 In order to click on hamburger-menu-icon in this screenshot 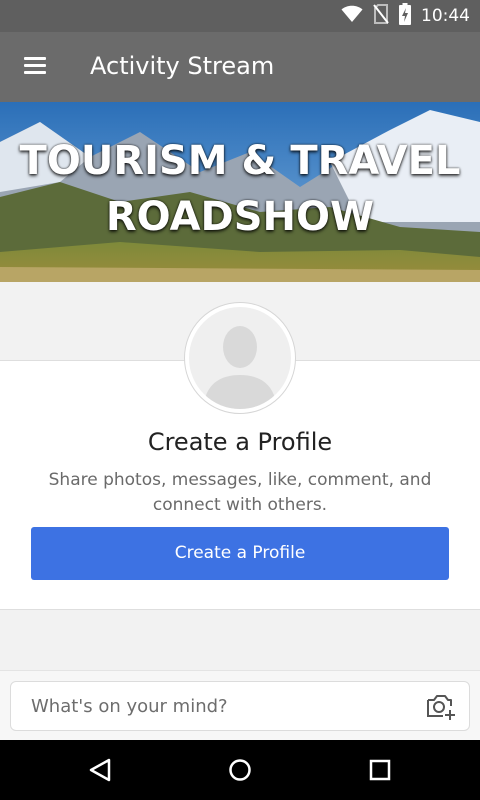, I will do `click(36, 67)`.